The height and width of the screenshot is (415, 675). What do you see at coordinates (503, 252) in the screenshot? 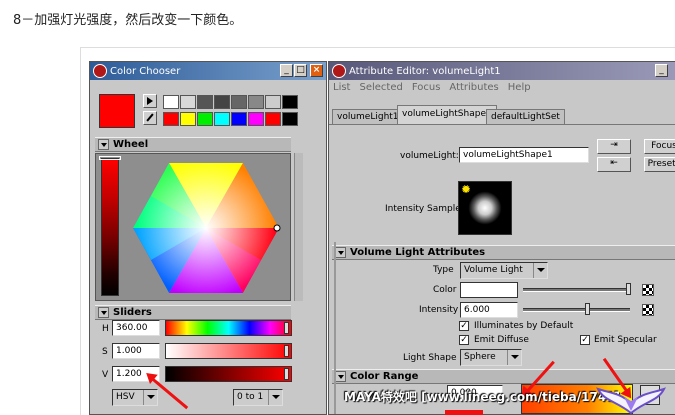
I see `volume-light-section-header: Volume Light Attributes` at bounding box center [503, 252].